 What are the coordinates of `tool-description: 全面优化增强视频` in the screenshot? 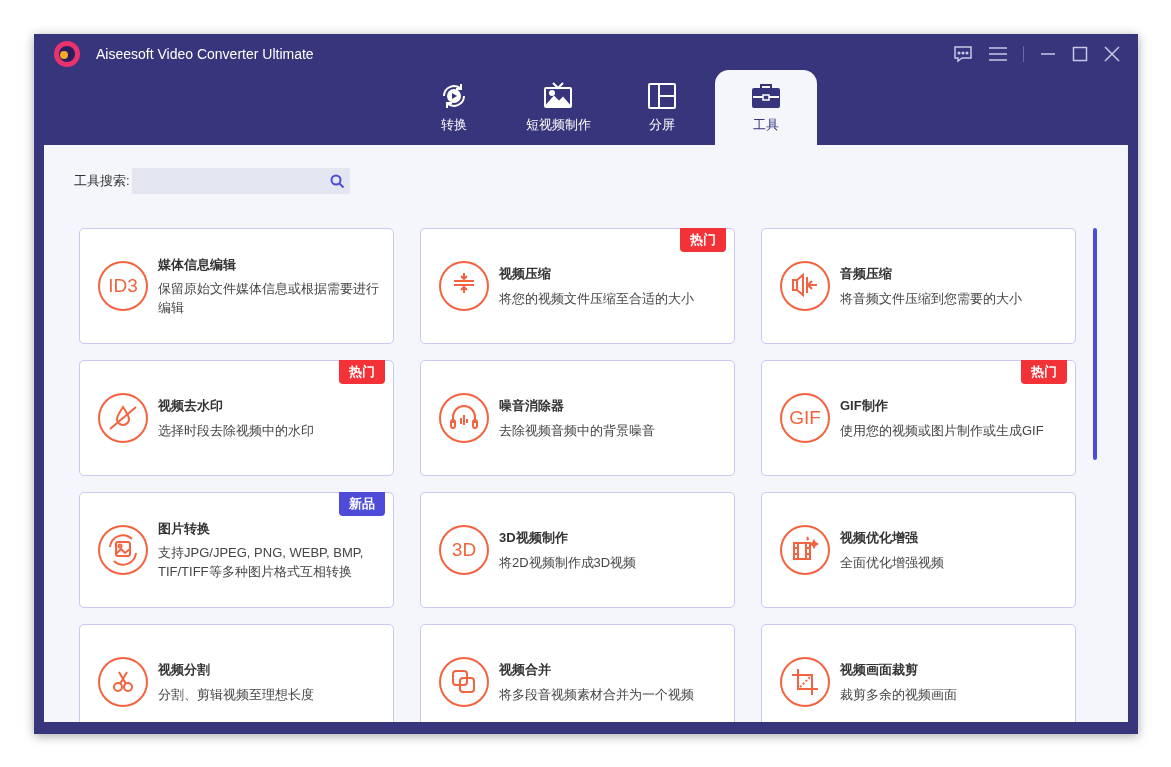 It's located at (892, 562).